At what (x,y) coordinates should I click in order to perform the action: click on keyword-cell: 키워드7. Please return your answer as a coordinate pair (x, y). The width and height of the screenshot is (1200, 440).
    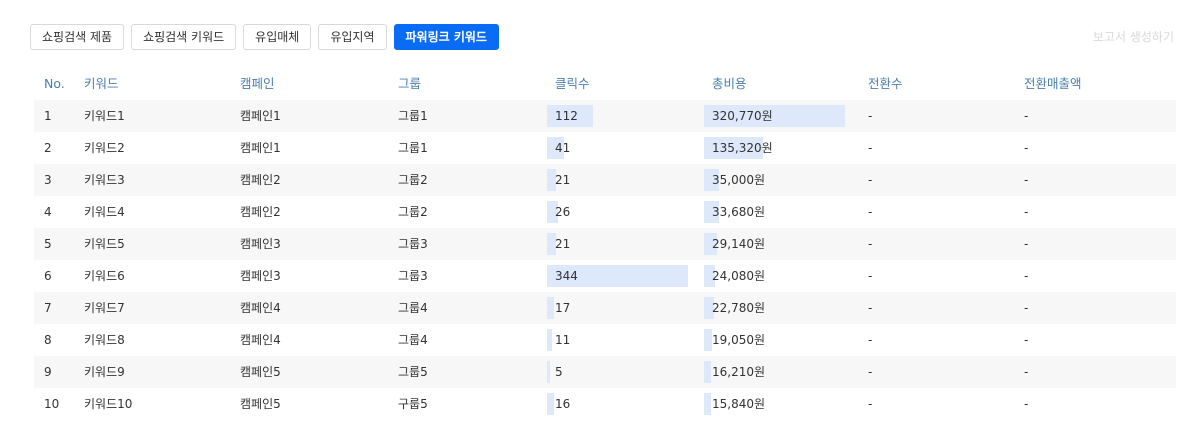
    Looking at the image, I should click on (104, 308).